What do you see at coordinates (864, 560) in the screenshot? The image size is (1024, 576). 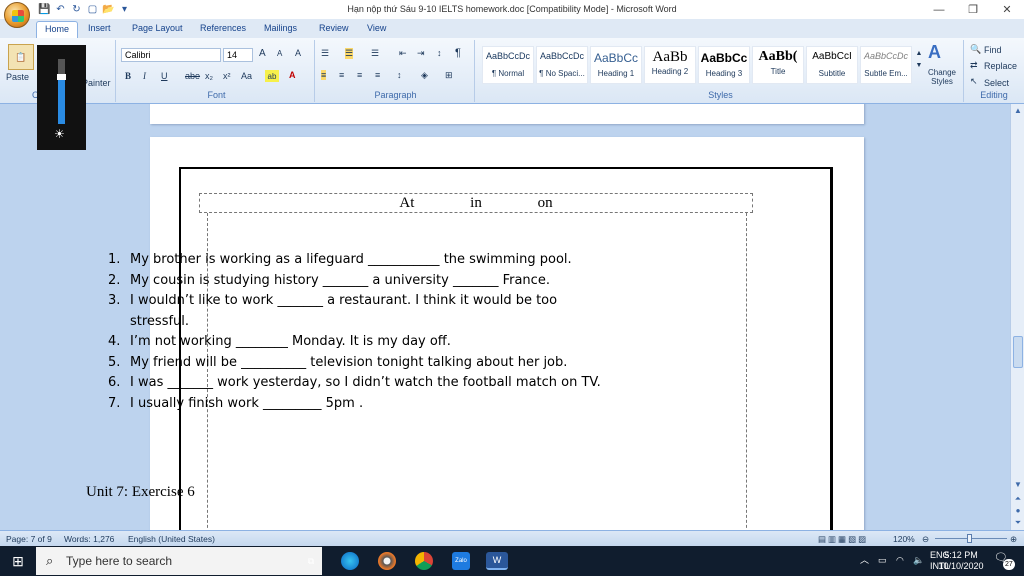 I see `tray-chevron-icon: ︿` at bounding box center [864, 560].